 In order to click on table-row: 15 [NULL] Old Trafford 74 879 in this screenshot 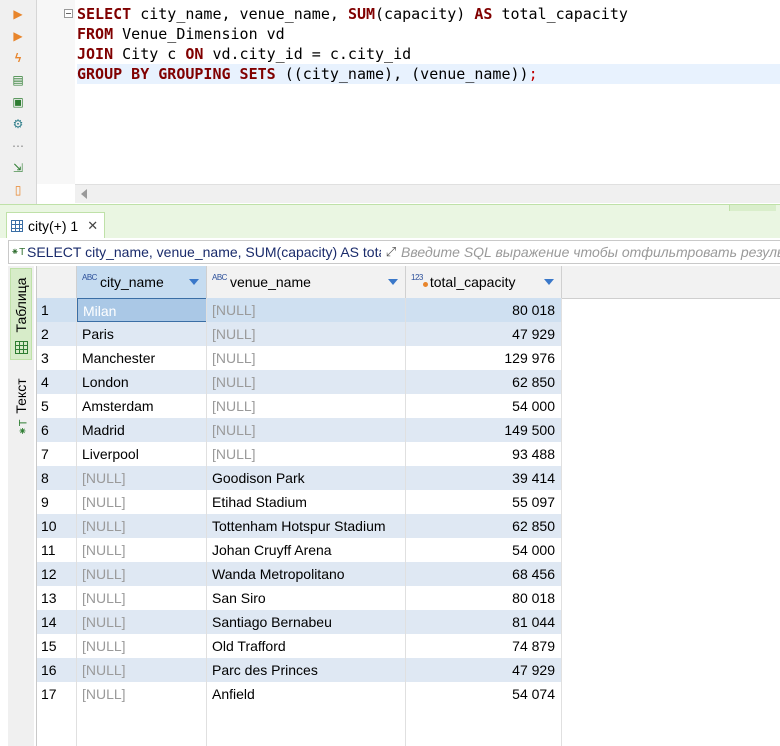, I will do `click(408, 646)`.